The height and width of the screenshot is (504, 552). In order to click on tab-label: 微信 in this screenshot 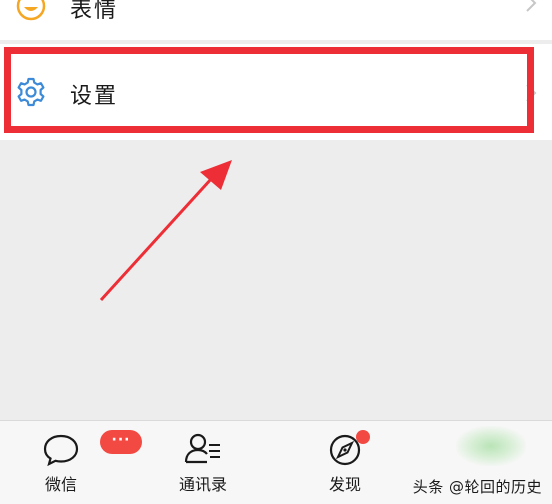, I will do `click(60, 484)`.